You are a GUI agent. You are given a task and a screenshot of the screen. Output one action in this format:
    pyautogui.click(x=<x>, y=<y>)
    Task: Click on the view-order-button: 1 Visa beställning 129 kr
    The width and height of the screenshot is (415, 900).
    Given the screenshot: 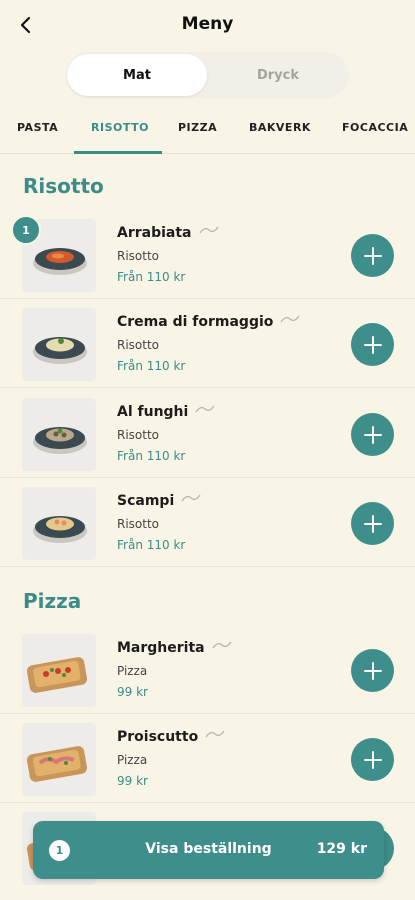 What is the action you would take?
    pyautogui.click(x=208, y=850)
    